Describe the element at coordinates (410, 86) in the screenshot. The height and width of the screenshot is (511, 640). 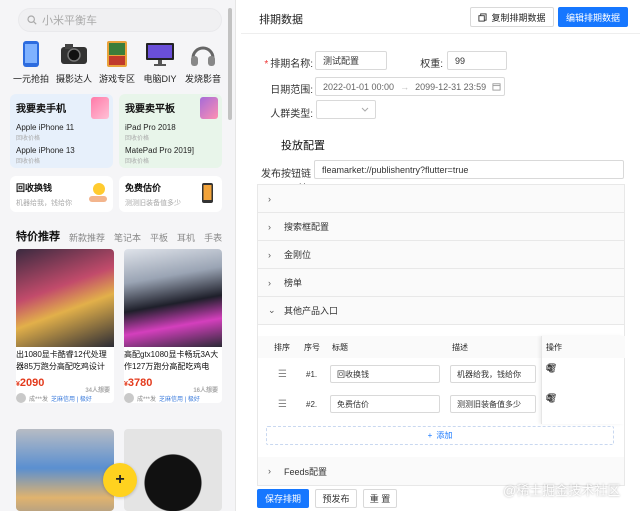
I see `date-range-picker: 2022-01-01 00:00 → 2099-12-31 23:59` at that location.